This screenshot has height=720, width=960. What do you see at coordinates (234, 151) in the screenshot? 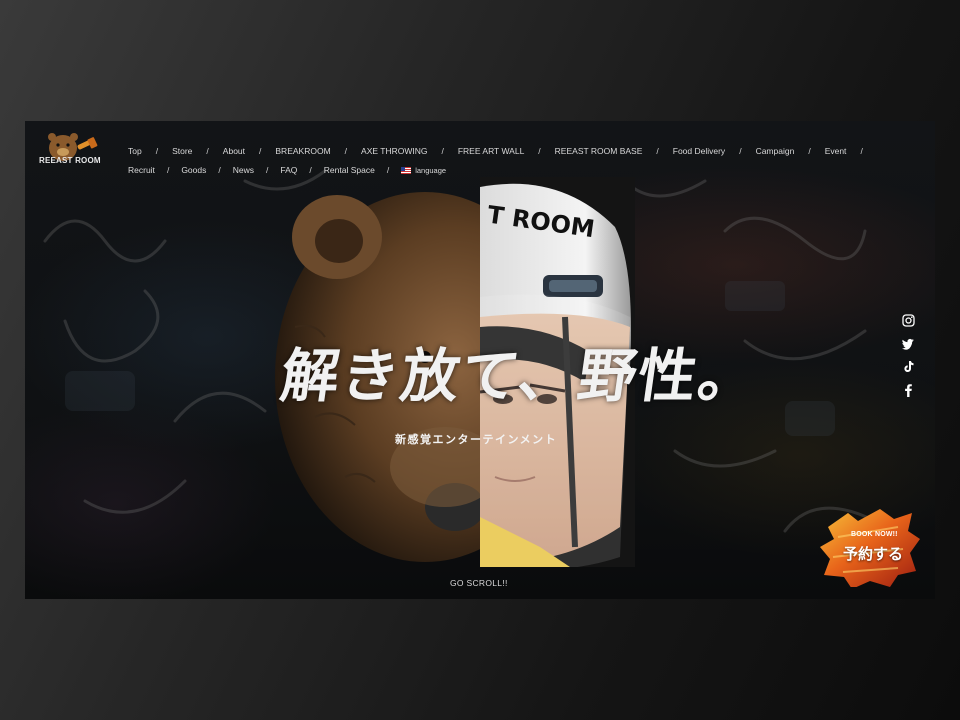
I see `nav-about: About` at bounding box center [234, 151].